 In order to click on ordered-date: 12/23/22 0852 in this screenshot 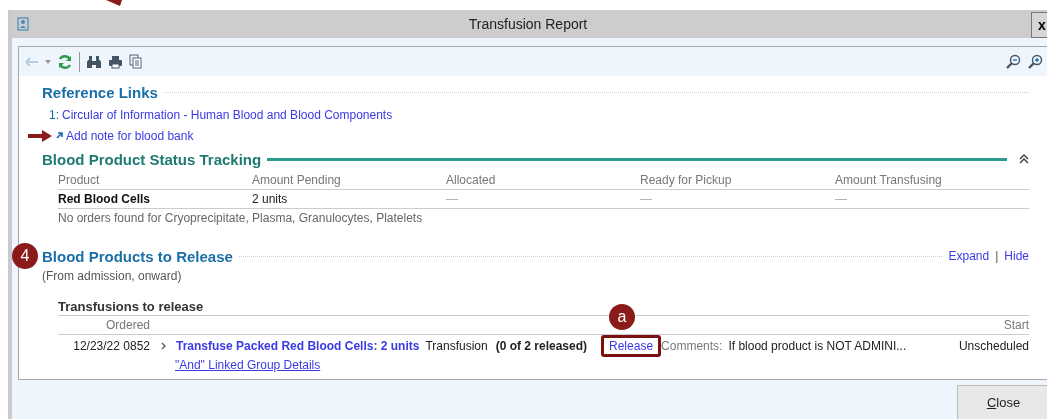, I will do `click(111, 345)`.